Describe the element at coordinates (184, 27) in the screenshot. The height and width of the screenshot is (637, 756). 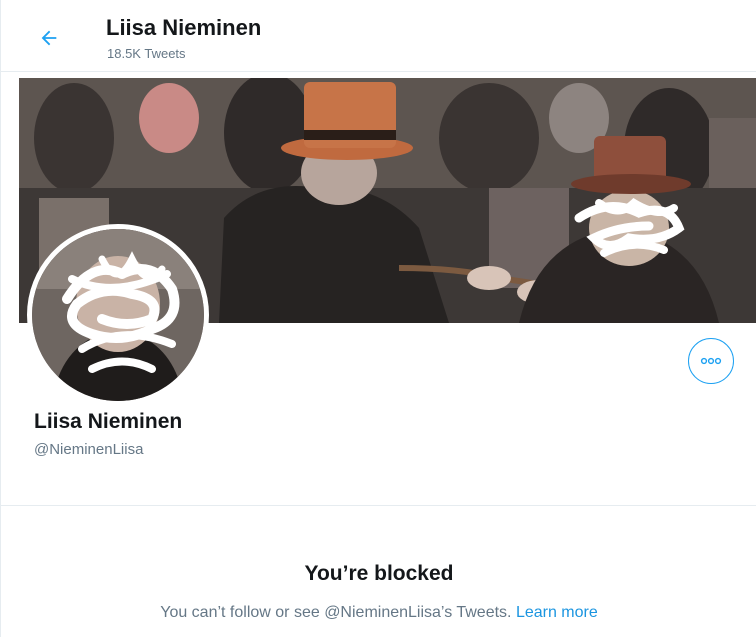
I see `header-title: Liisa Nieminen` at that location.